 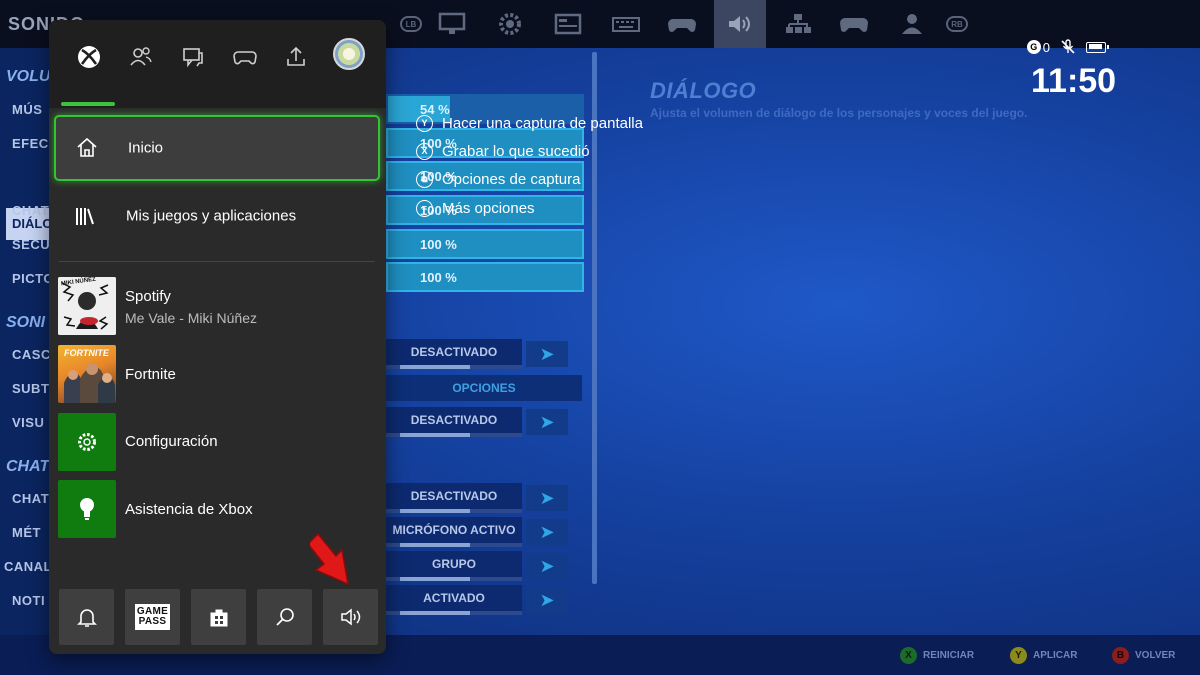 I want to click on gamerscore-icon: G, so click(x=1033, y=47).